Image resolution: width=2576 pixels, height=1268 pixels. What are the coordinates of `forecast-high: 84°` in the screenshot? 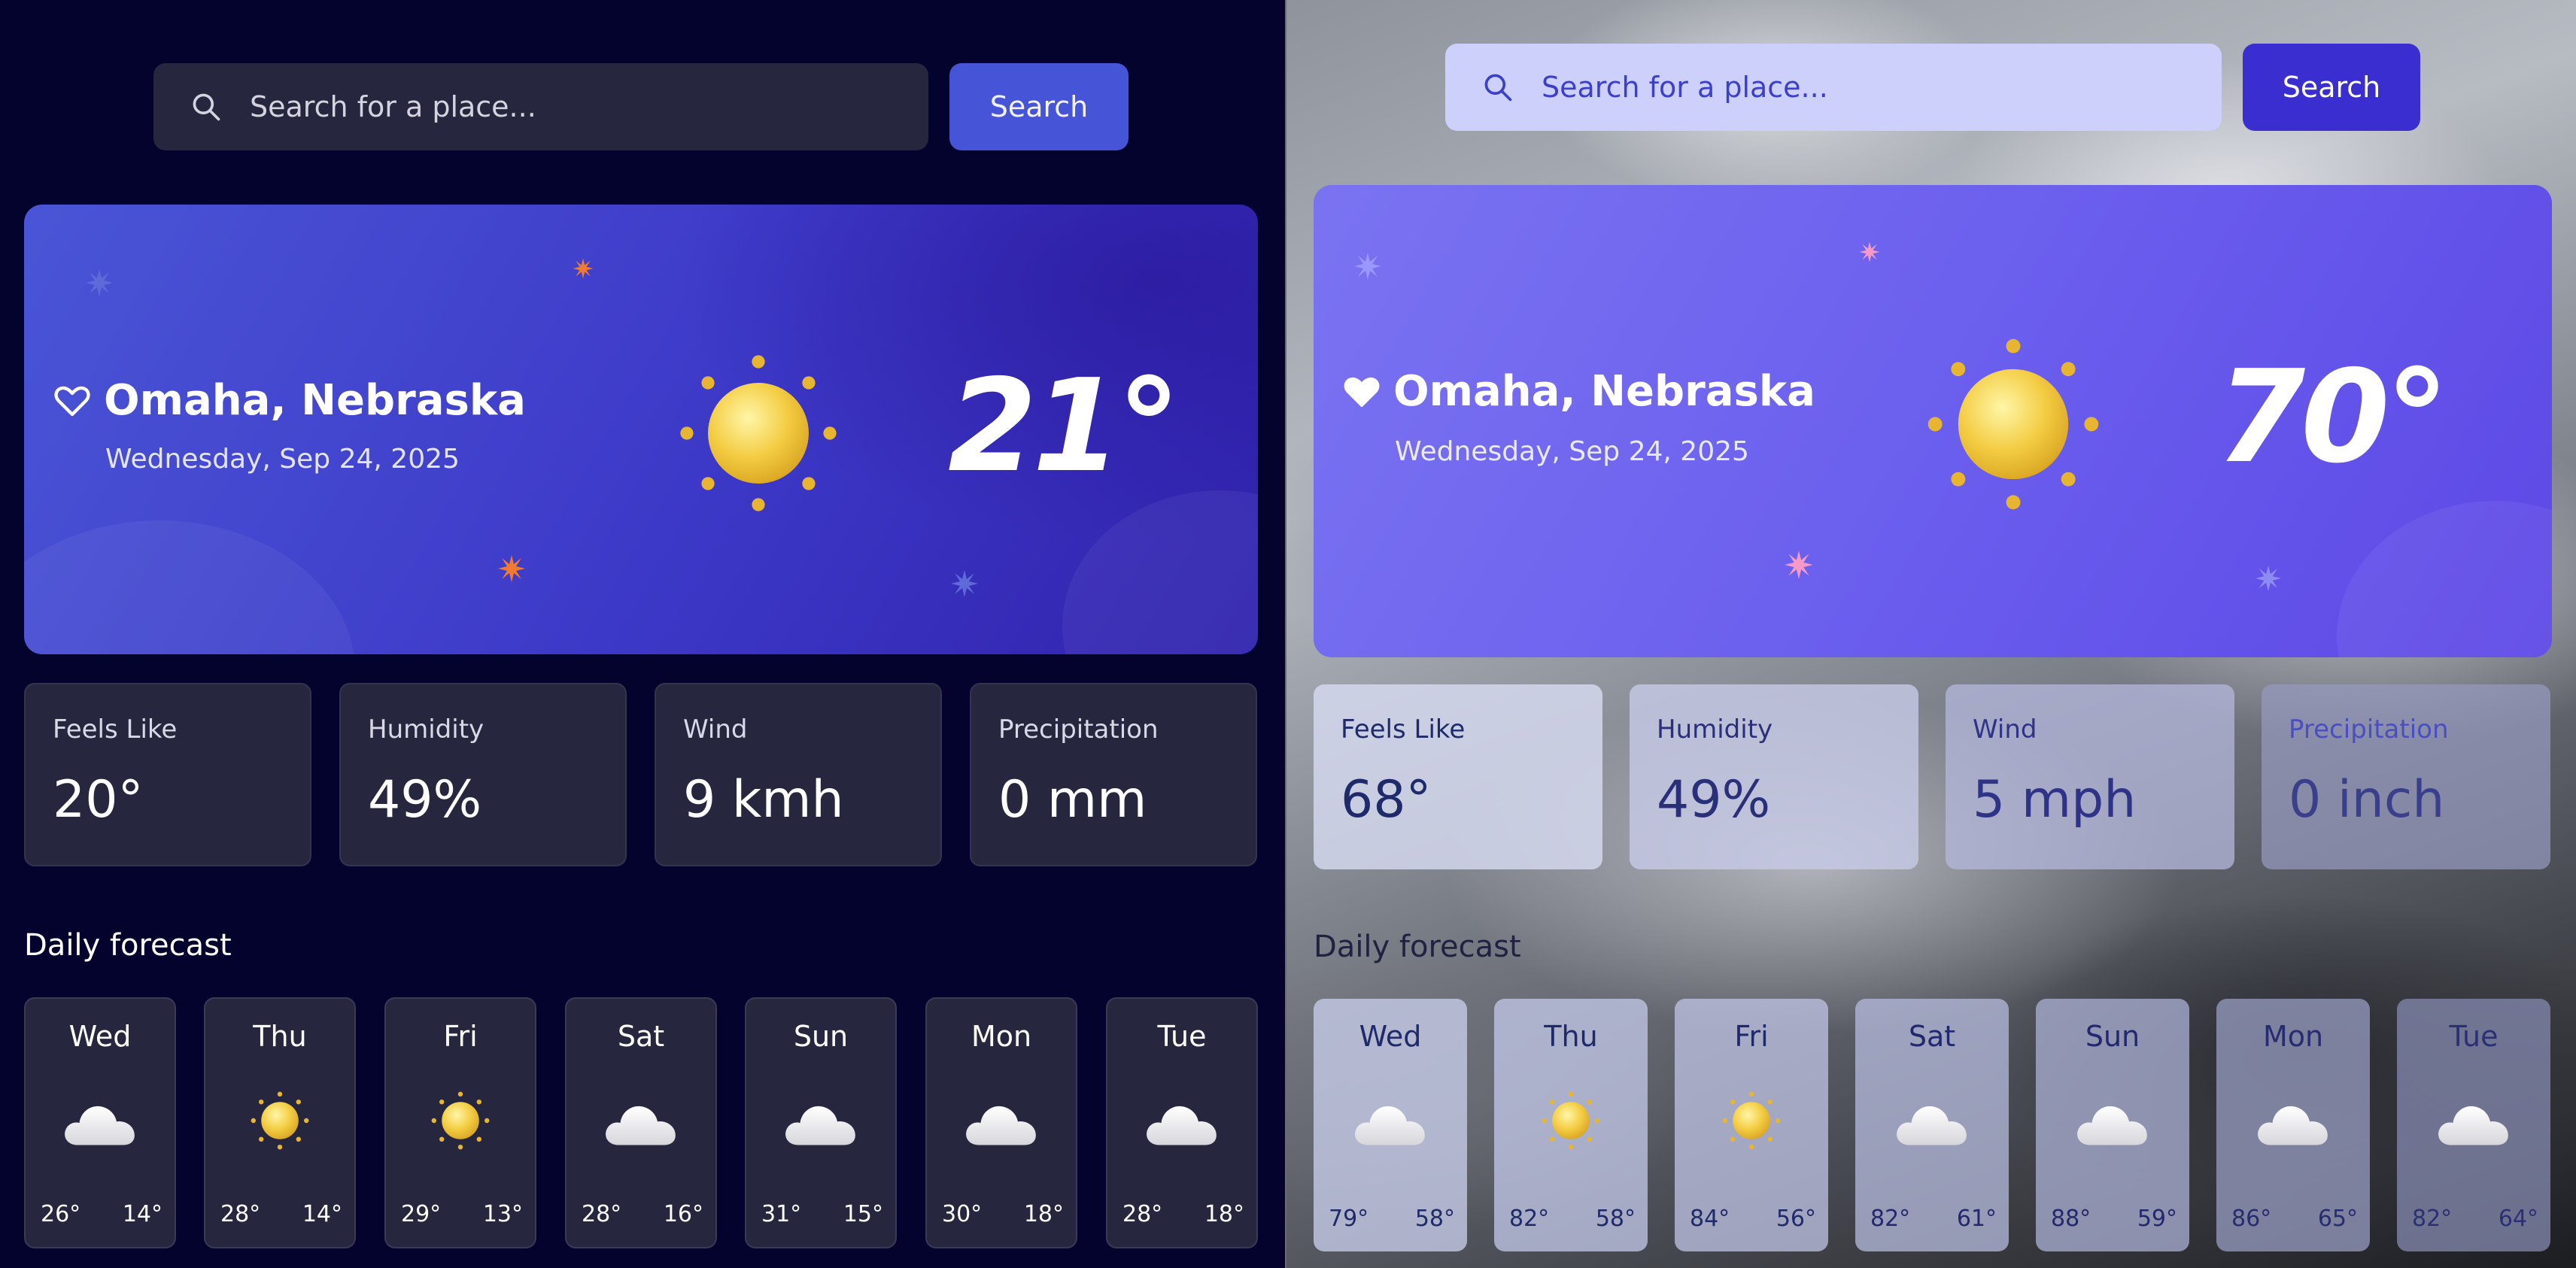 It's located at (1710, 1219).